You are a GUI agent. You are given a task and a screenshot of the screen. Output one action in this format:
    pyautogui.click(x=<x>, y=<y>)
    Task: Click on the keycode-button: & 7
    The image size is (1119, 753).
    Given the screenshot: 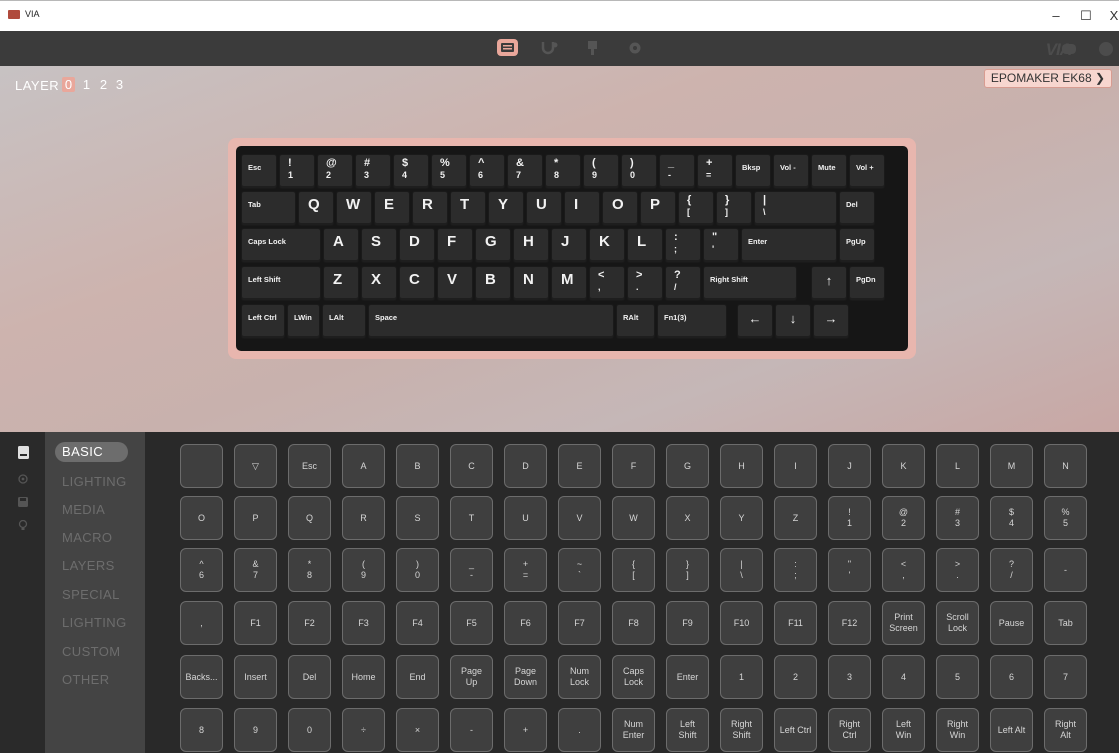 What is the action you would take?
    pyautogui.click(x=255, y=570)
    